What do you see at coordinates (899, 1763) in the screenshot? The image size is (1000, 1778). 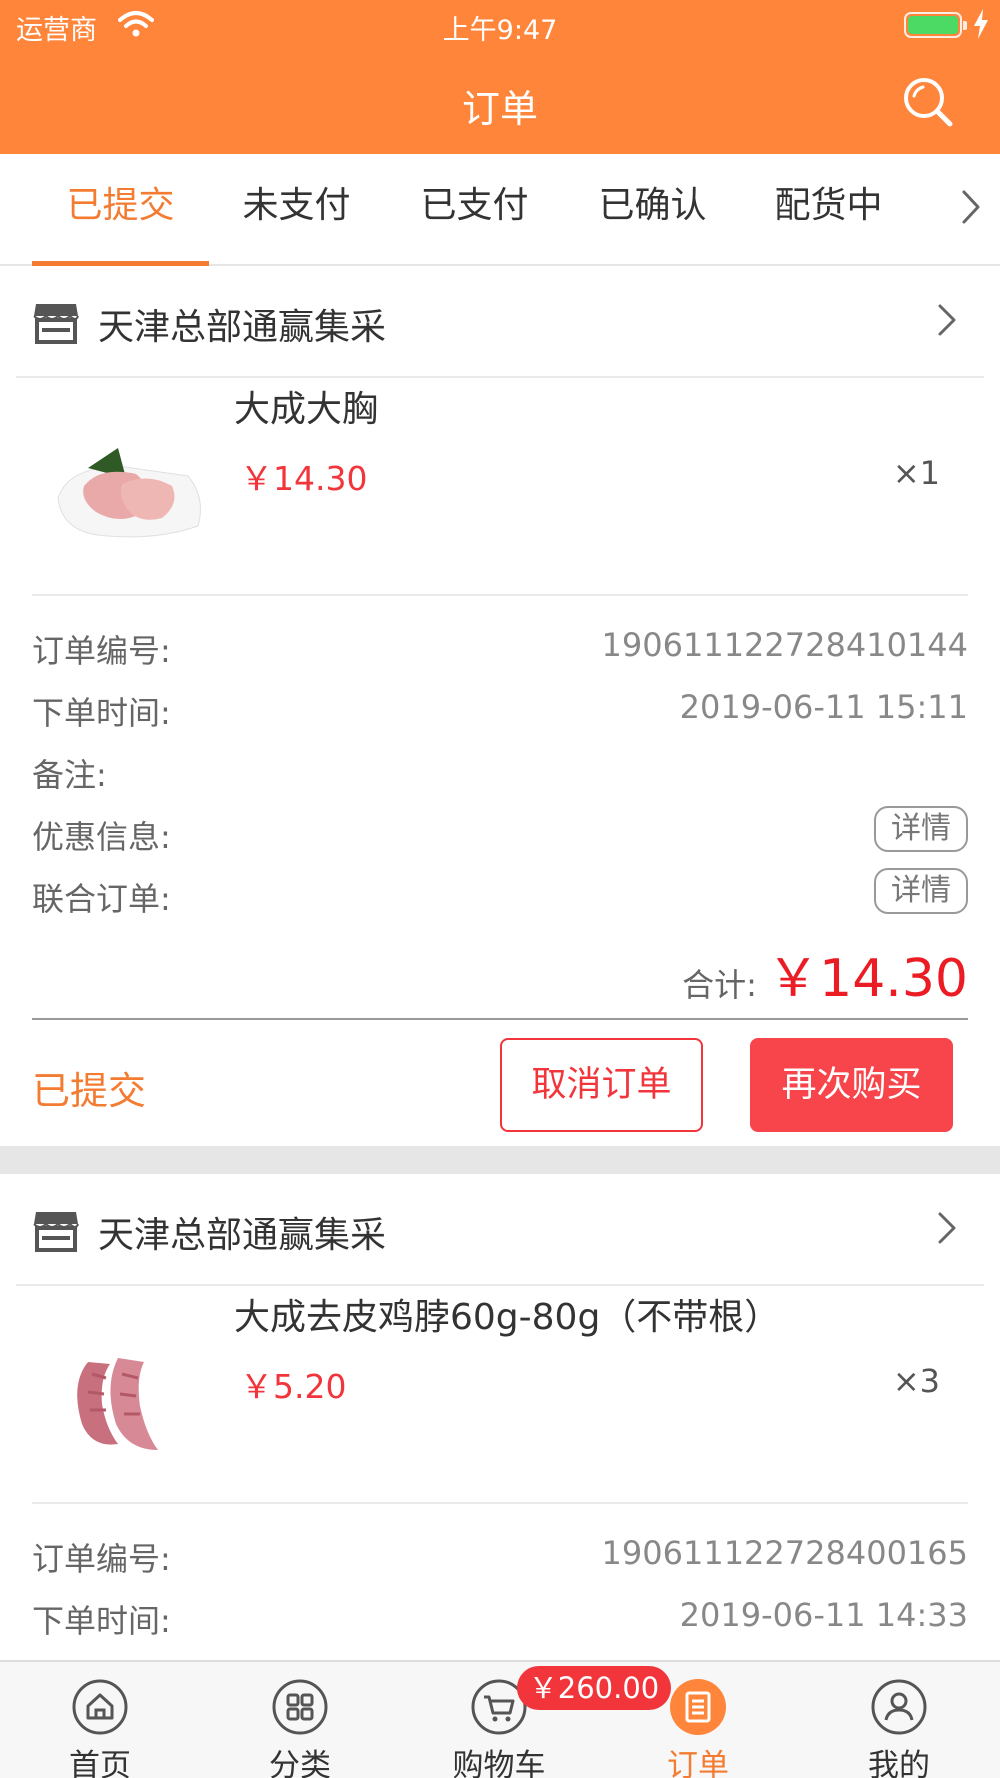 I see `tab-label: 我的` at bounding box center [899, 1763].